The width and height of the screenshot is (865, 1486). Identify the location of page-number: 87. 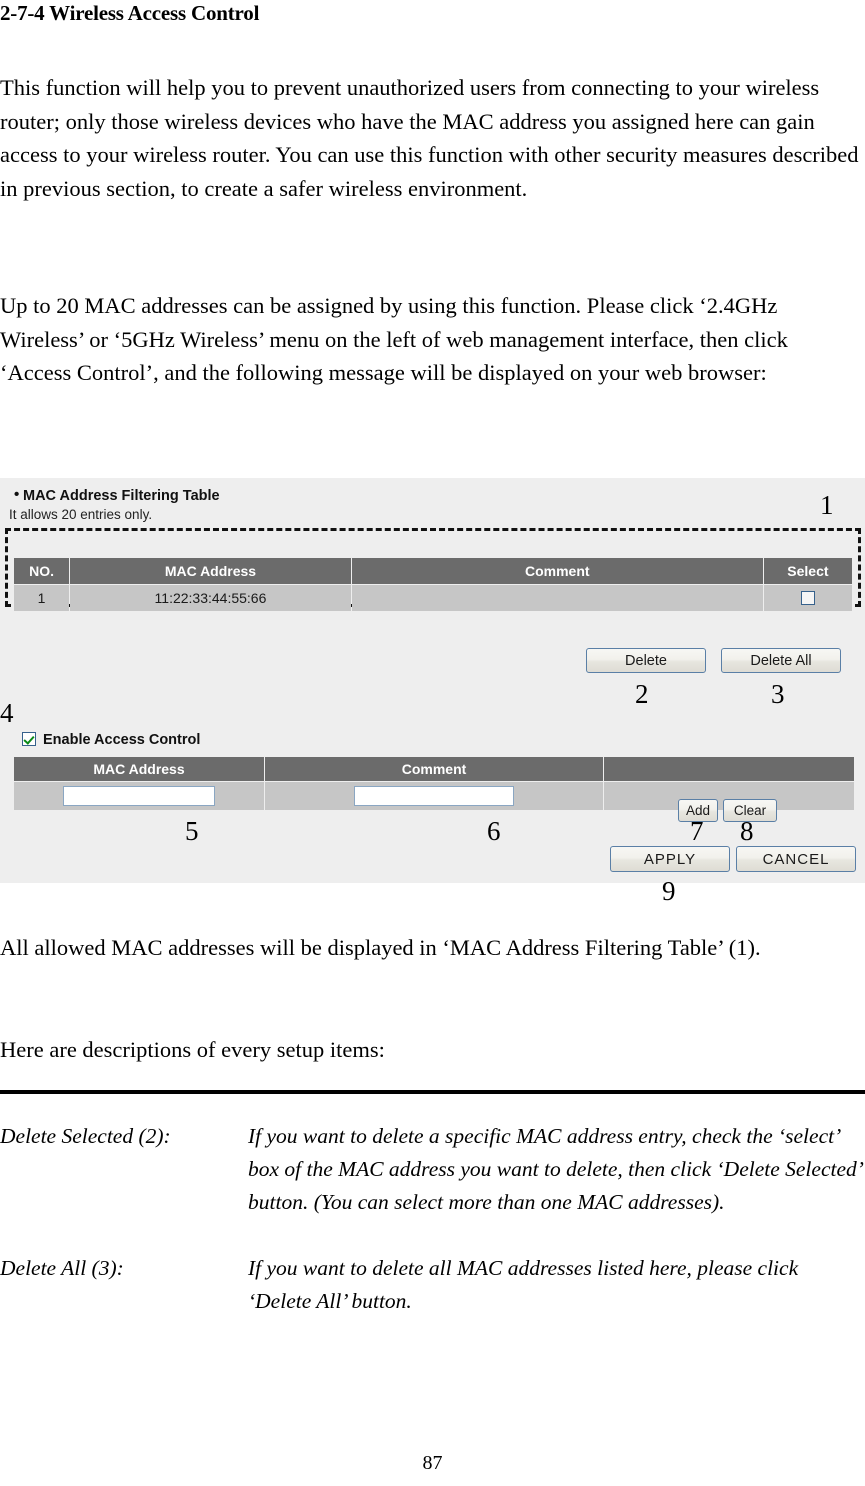
(432, 1463).